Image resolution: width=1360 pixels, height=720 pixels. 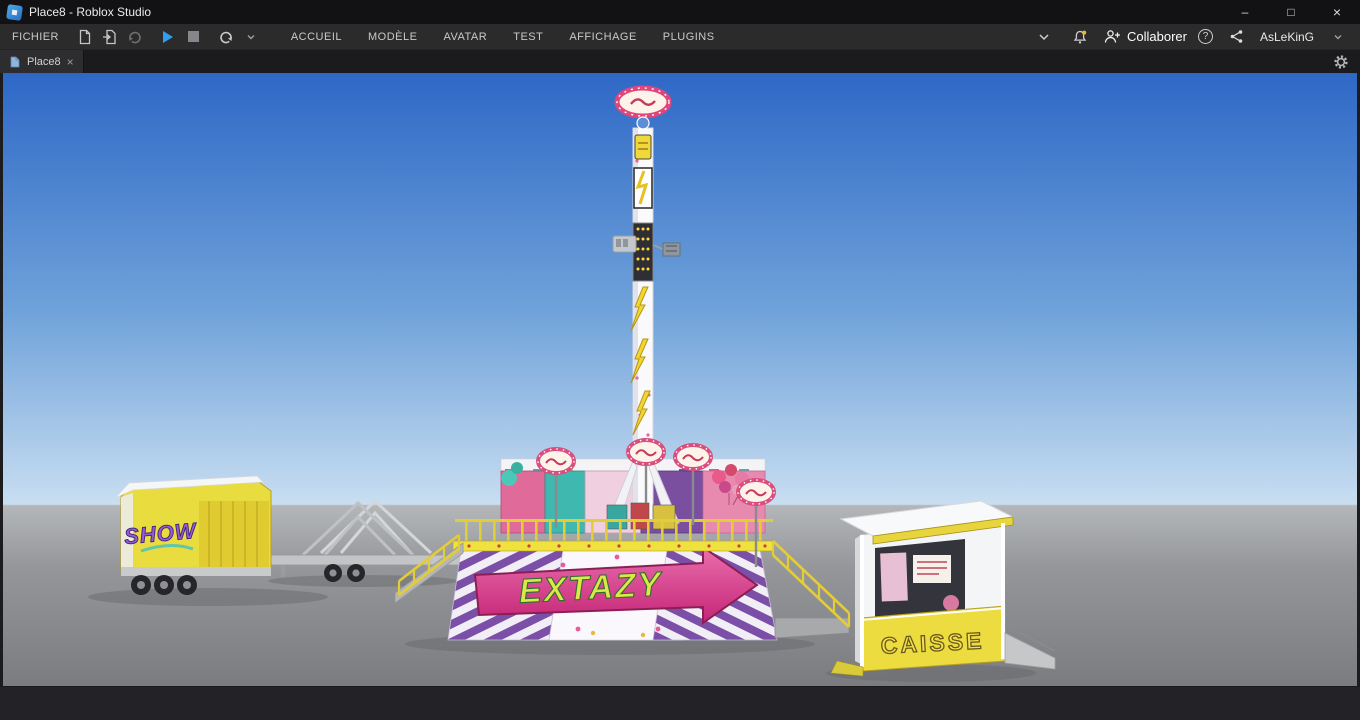 I want to click on notifications-button, so click(x=1080, y=37).